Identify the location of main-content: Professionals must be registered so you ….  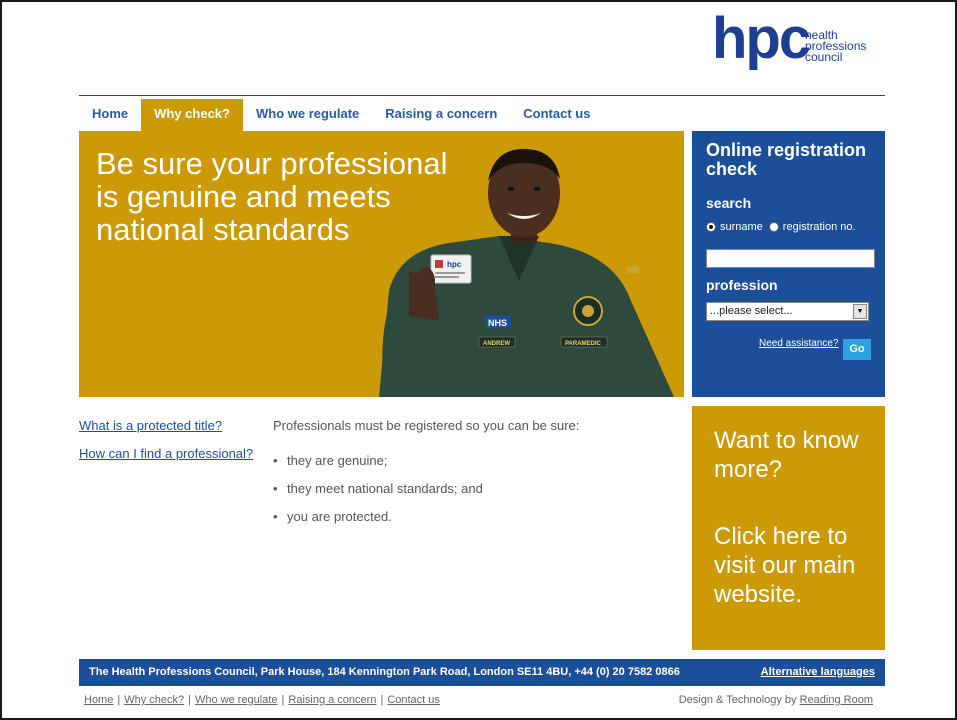
(473, 477).